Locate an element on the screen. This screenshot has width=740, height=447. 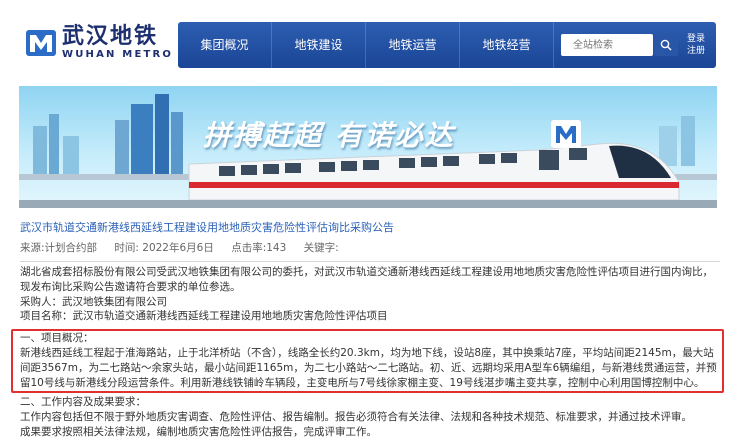
main-nav: 集团概况 地铁建设 地铁运营 地铁经营 登录 注册 is located at coordinates (447, 45).